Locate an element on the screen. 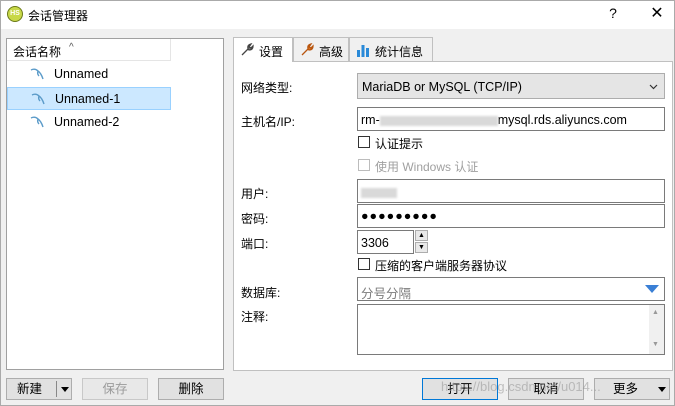  split-divider is located at coordinates (56, 389).